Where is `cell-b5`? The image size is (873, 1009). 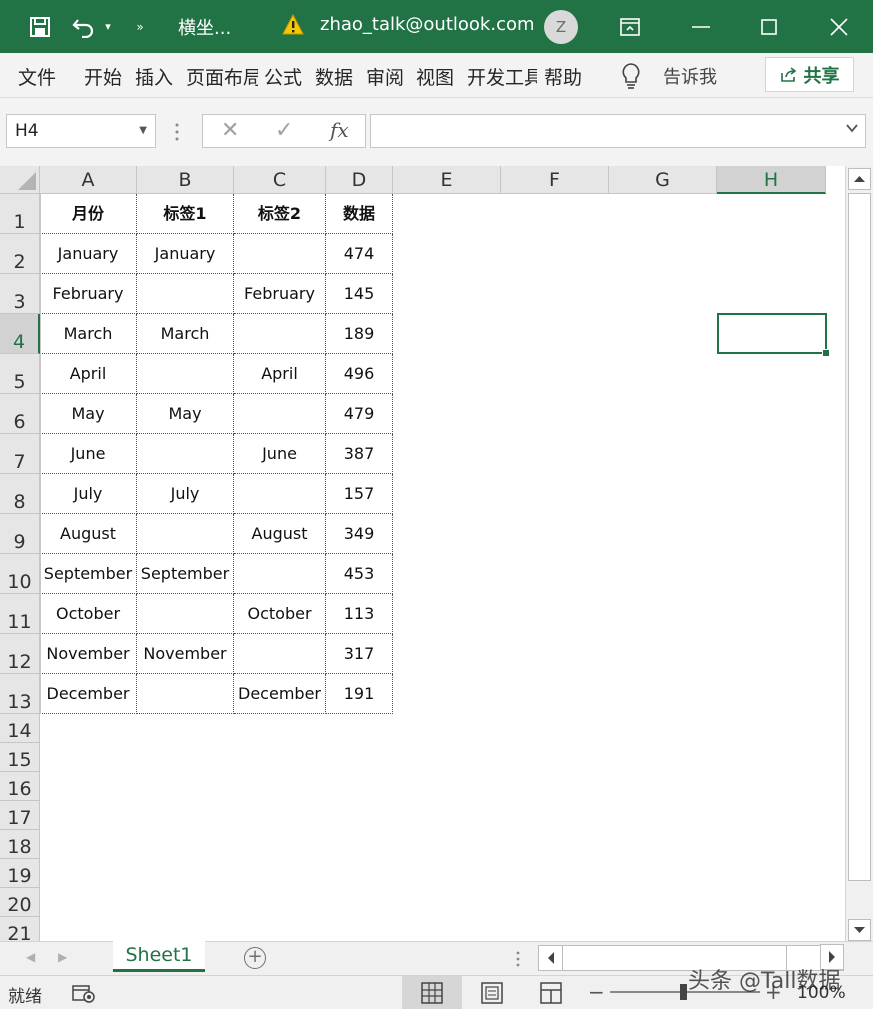 cell-b5 is located at coordinates (185, 374).